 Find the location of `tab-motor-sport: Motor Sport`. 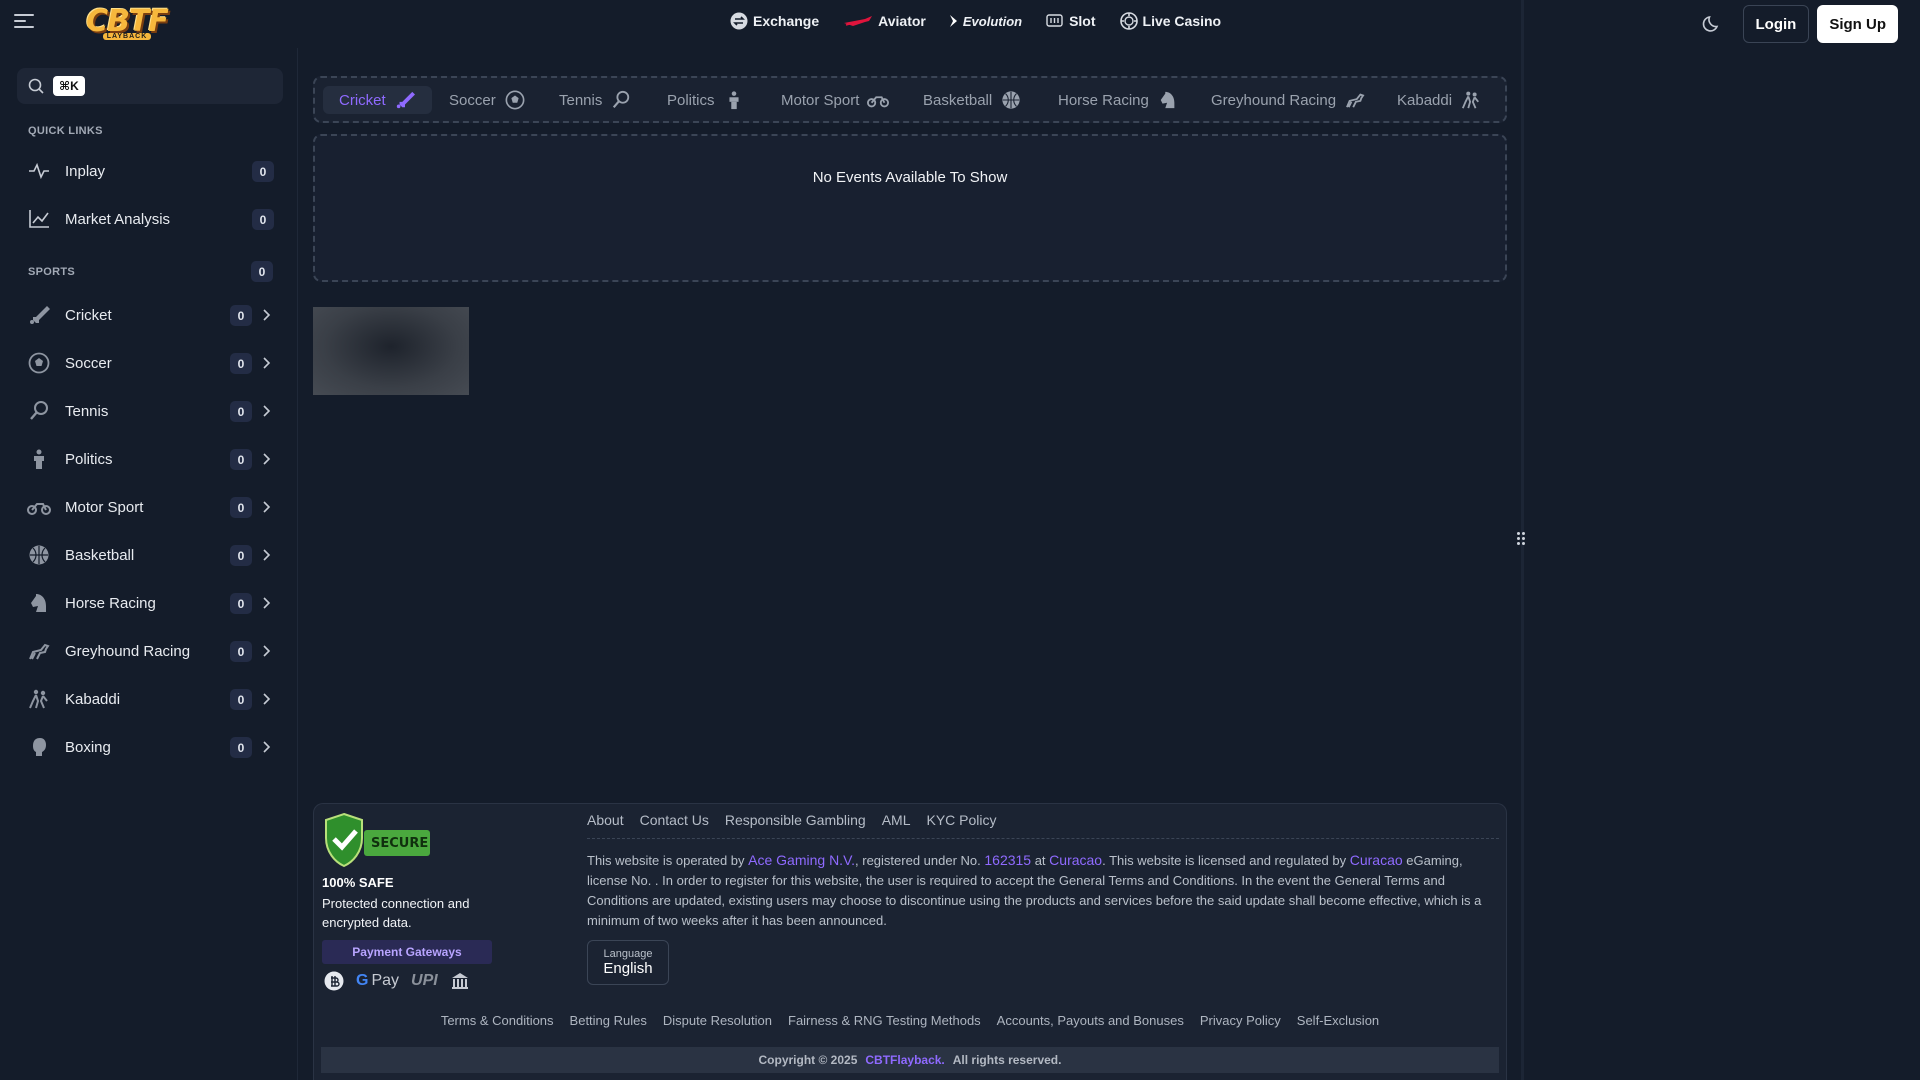

tab-motor-sport: Motor Sport is located at coordinates (835, 100).